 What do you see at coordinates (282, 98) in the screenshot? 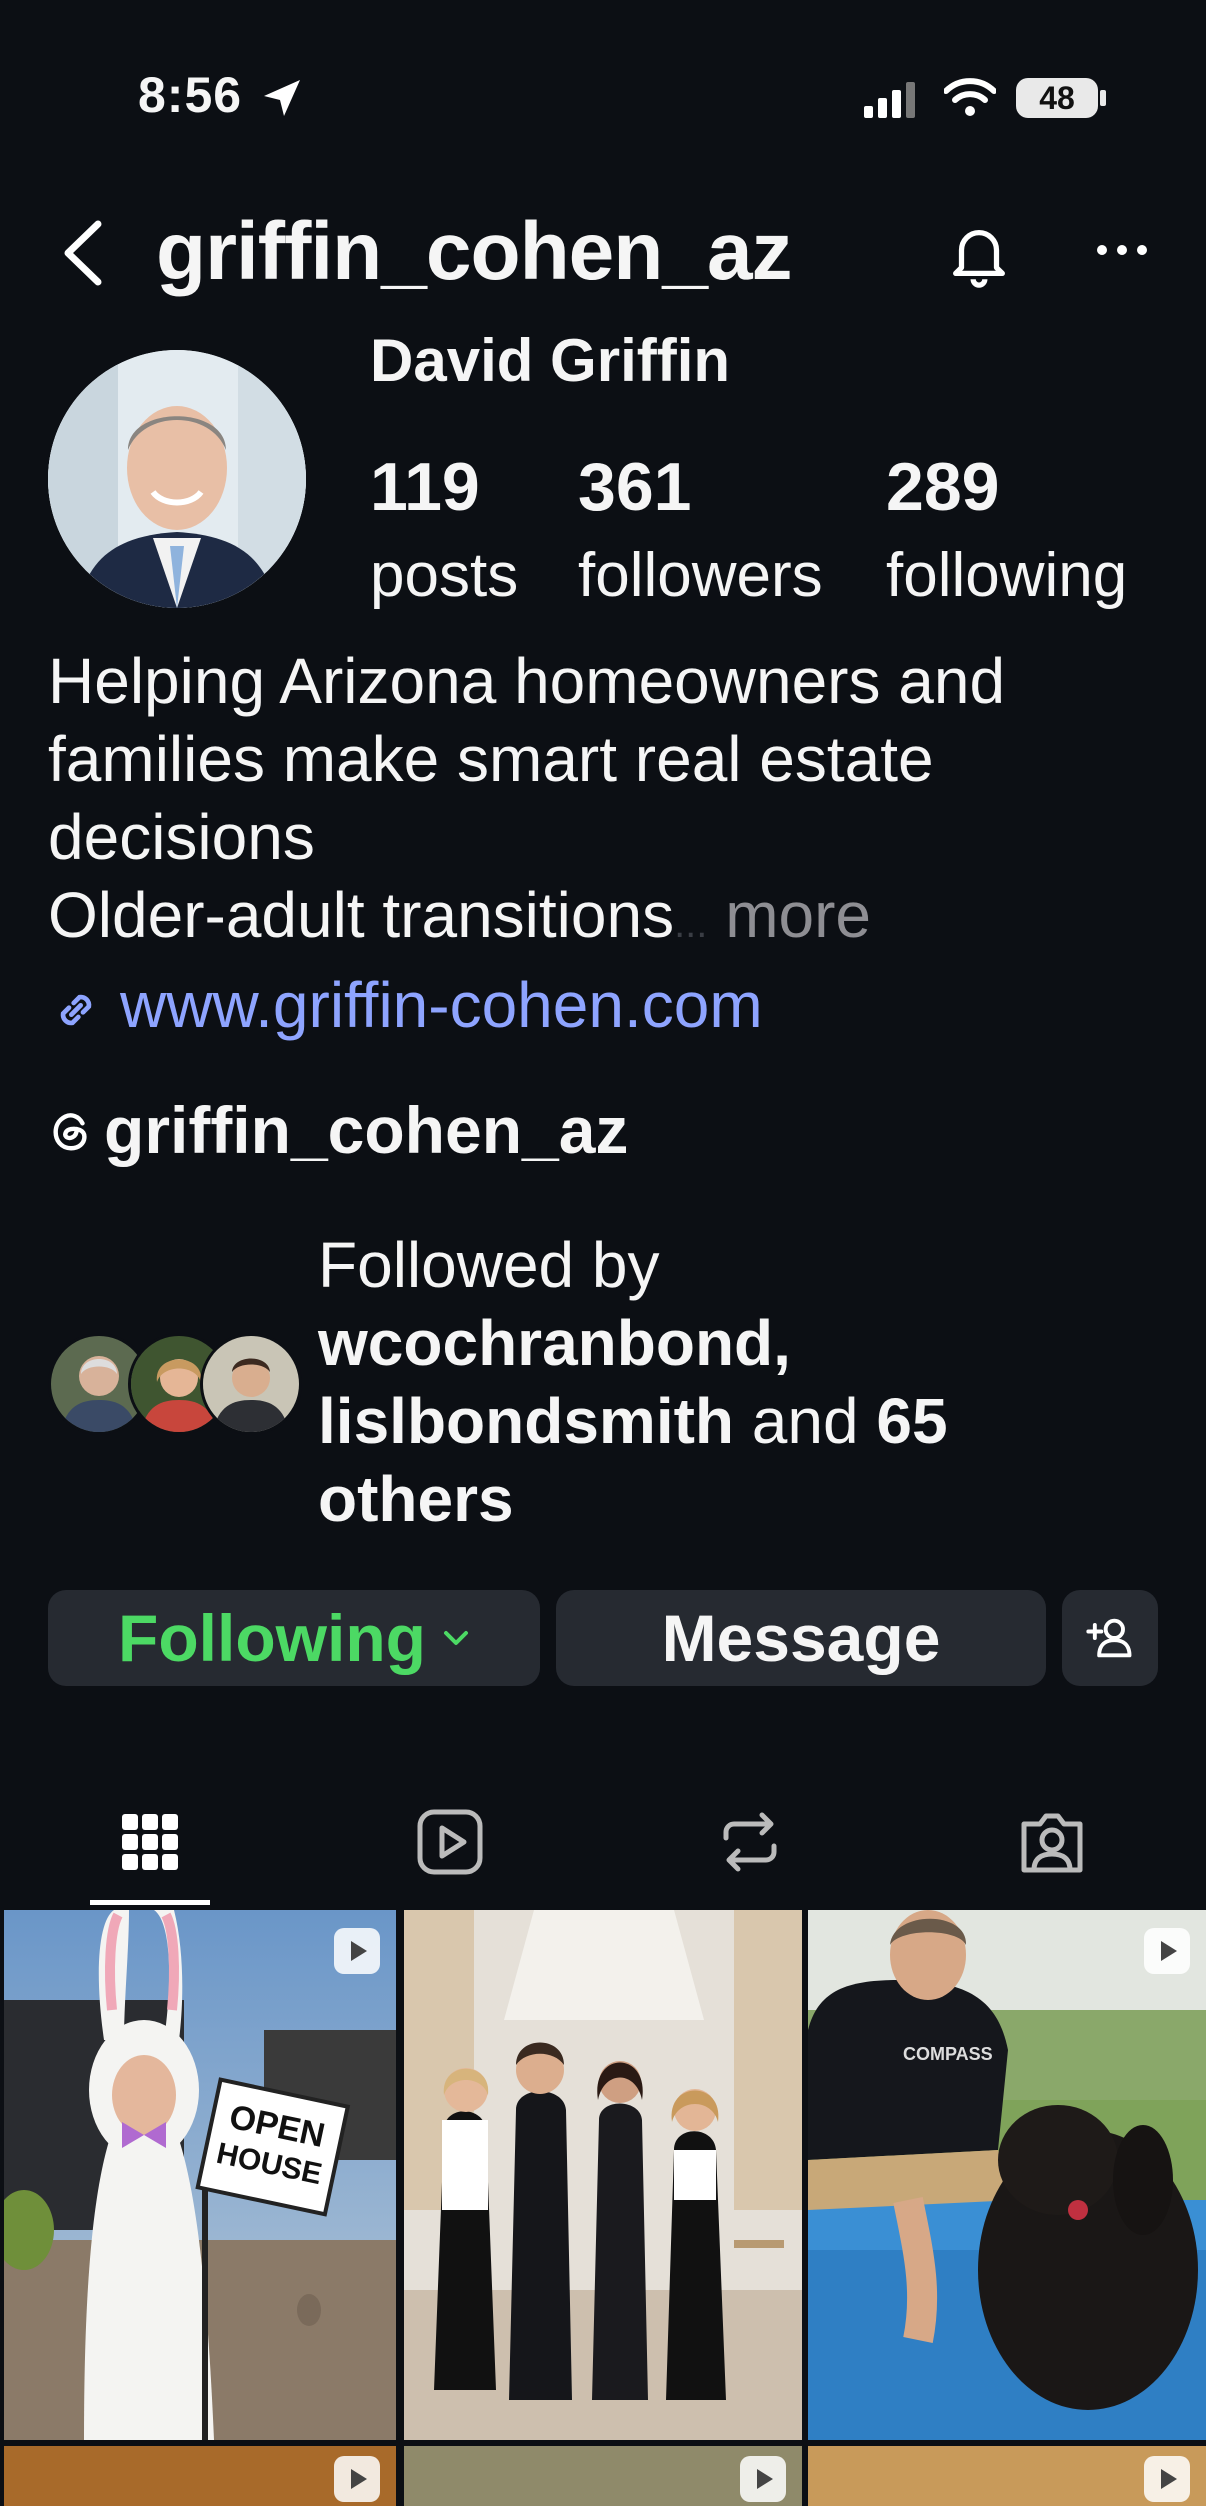
I see `location-arrow-icon` at bounding box center [282, 98].